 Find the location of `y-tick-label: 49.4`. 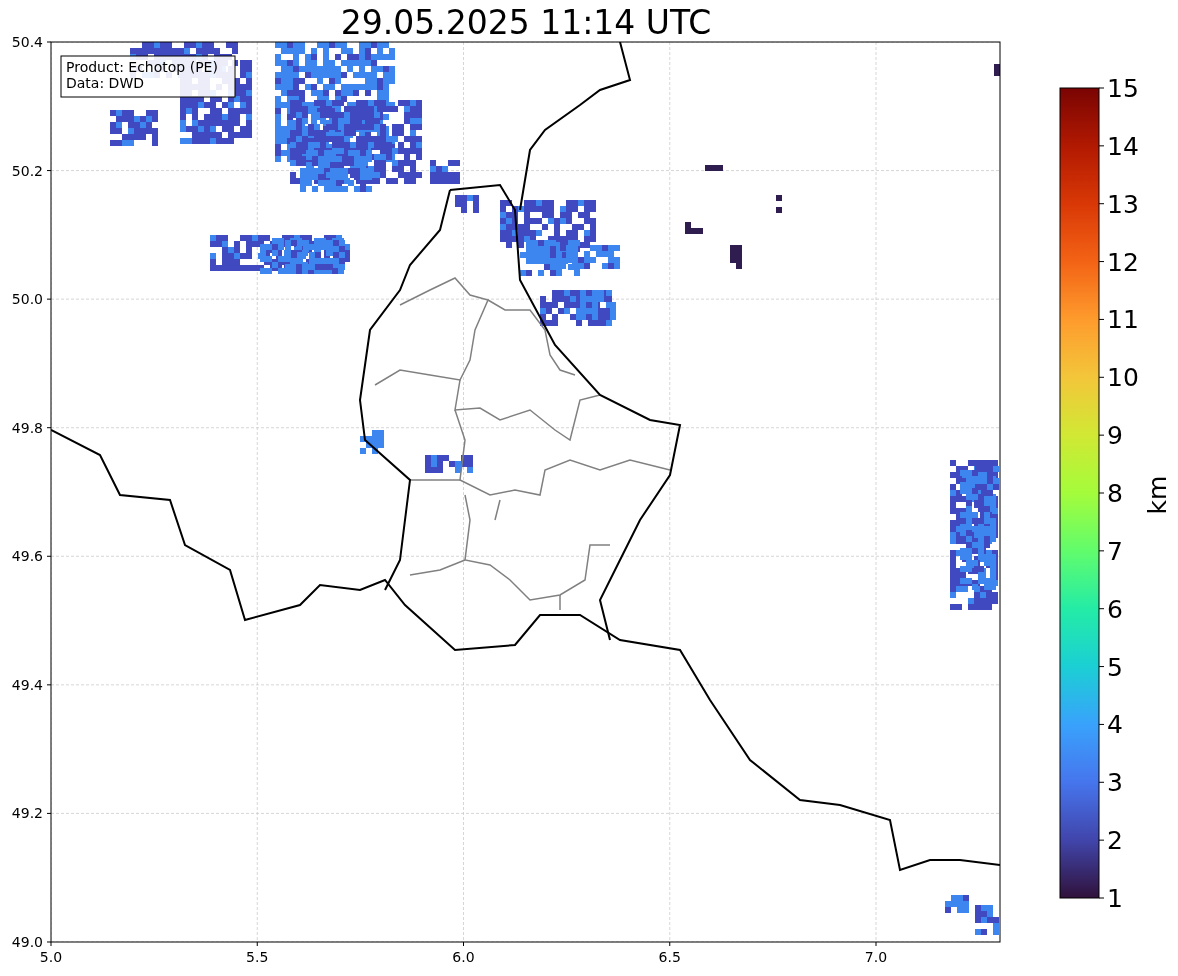

y-tick-label: 49.4 is located at coordinates (27, 684).